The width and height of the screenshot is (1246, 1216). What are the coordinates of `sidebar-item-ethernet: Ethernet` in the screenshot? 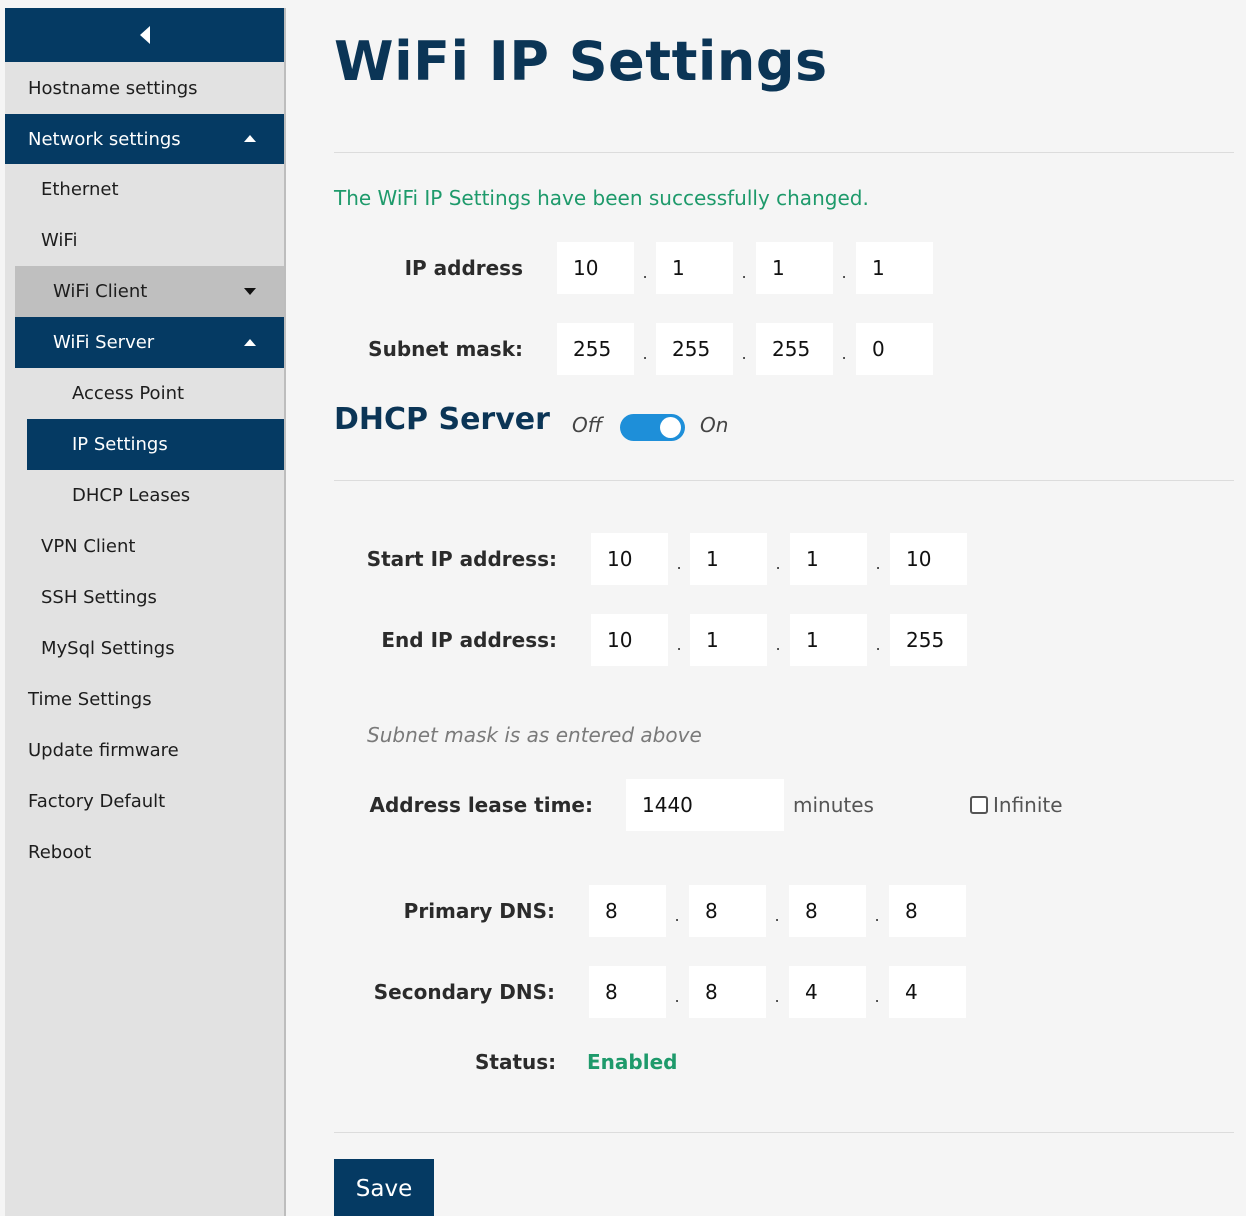 It's located at (149, 189).